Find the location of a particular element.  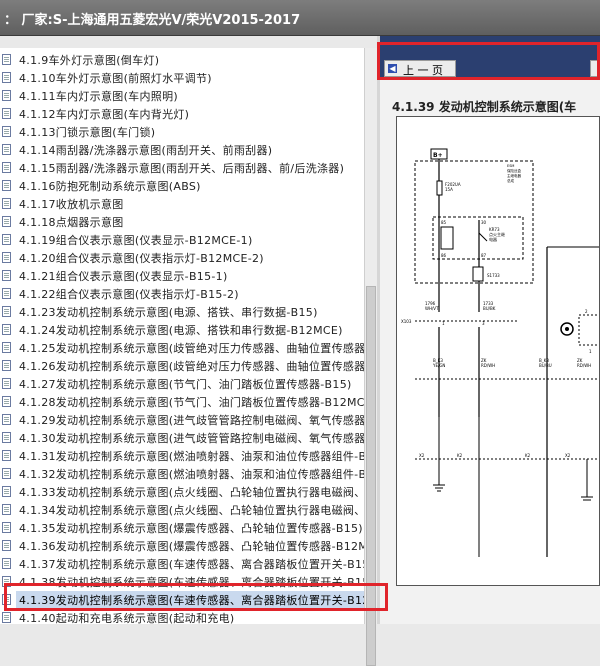

tree-item: 4.1.14雨刮器/洗涤器示意图(雨刮开关、前雨刮器) is located at coordinates (182, 150).